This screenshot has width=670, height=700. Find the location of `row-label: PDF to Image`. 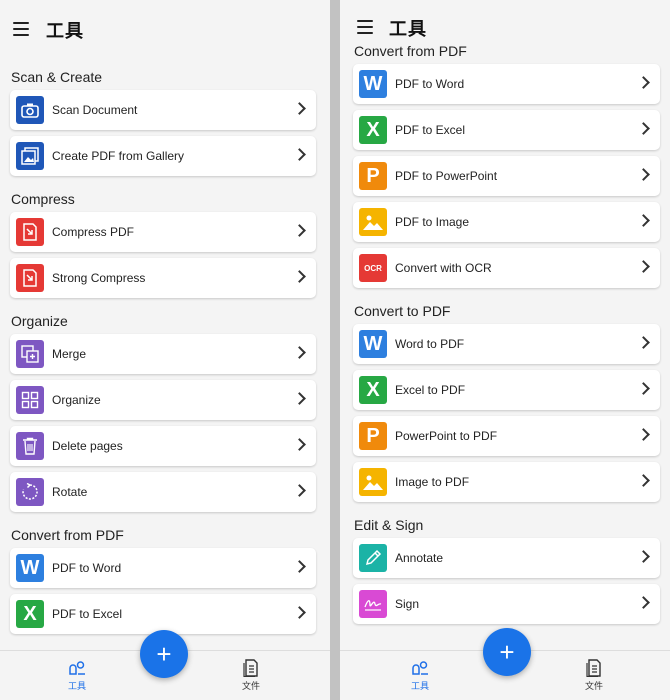

row-label: PDF to Image is located at coordinates (432, 222).